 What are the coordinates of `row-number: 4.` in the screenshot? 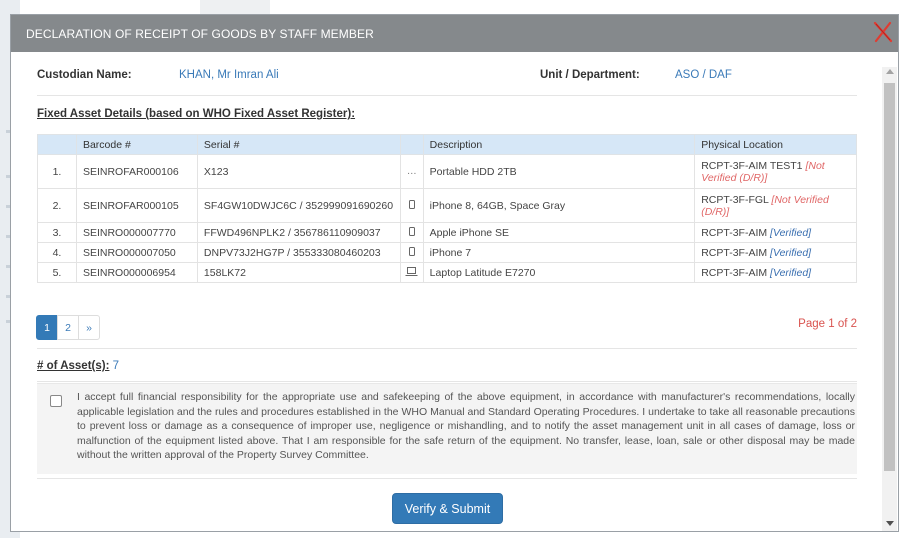 It's located at (57, 252).